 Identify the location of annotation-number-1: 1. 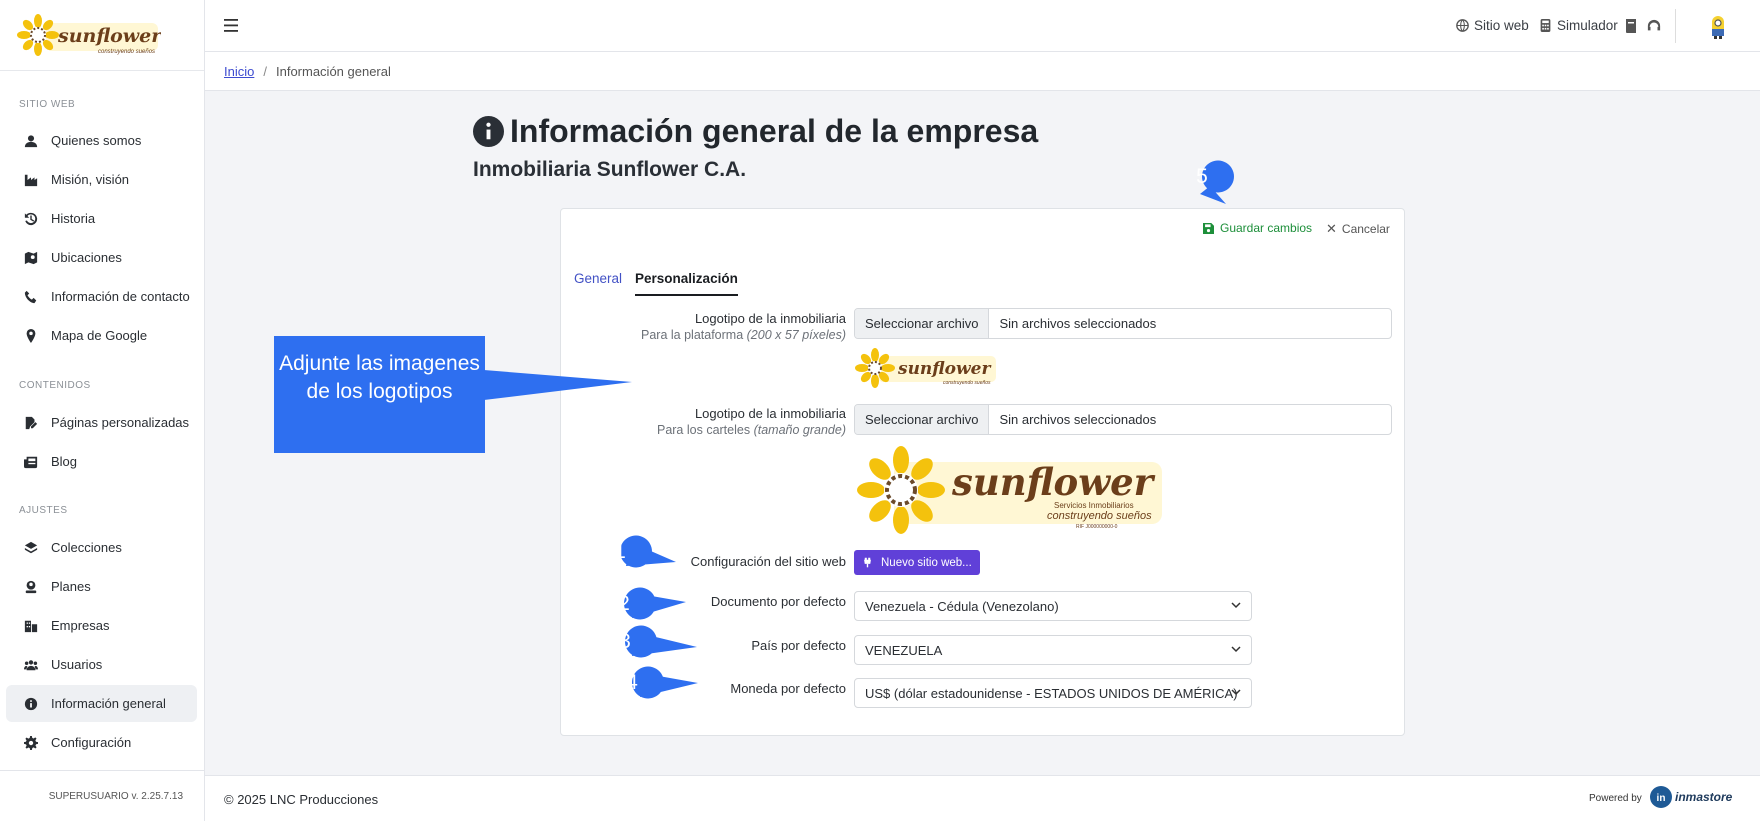
(620, 551).